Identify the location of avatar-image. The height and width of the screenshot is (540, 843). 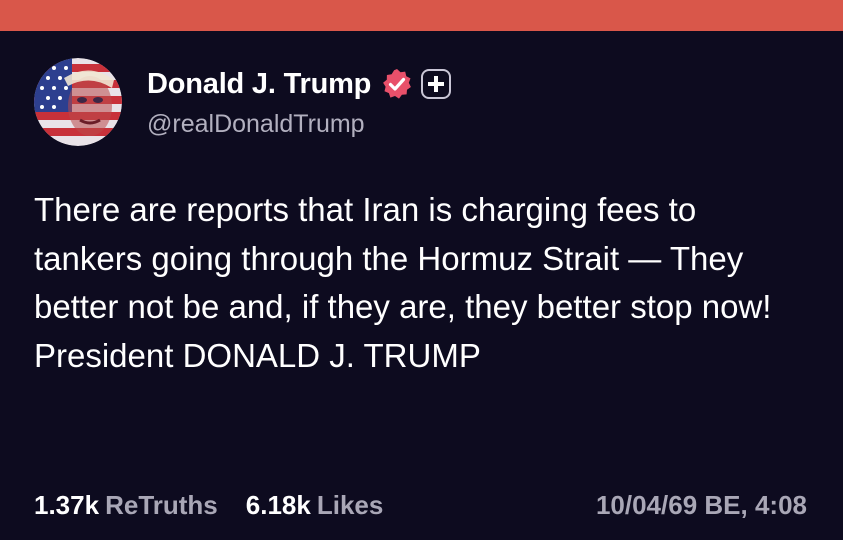
(78, 102).